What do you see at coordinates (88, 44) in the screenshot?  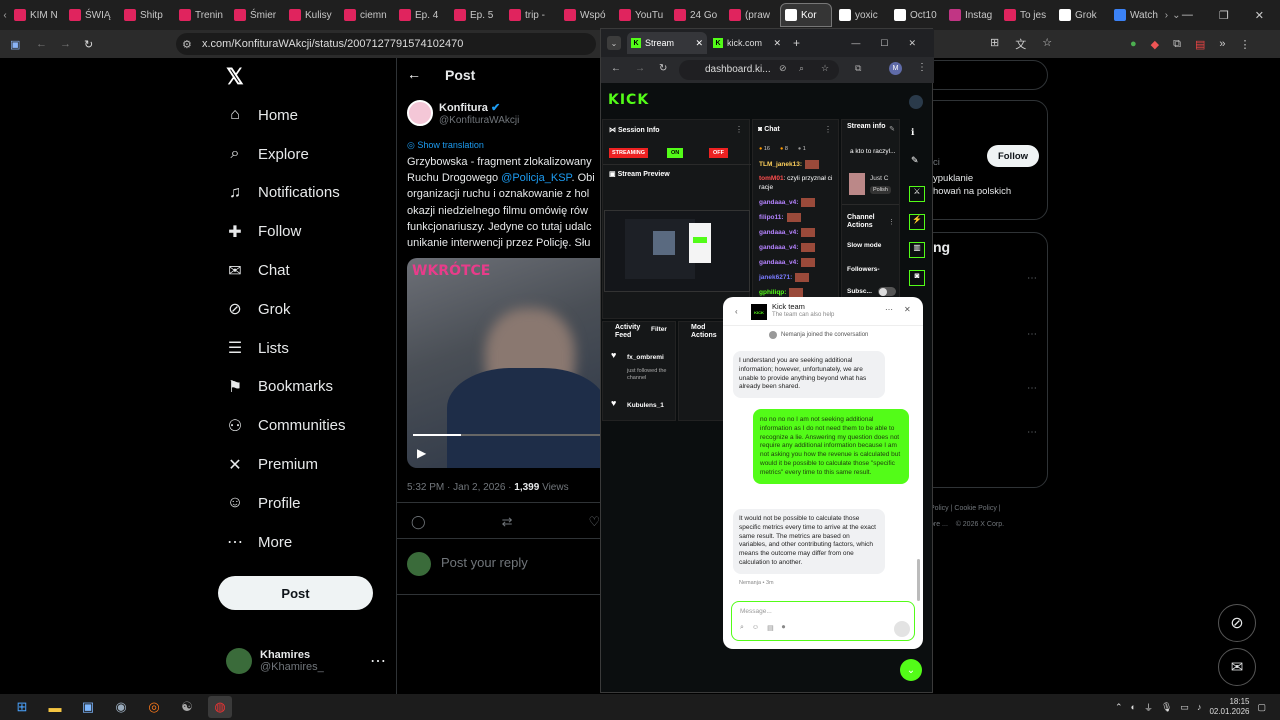 I see `reload-icon: ↻` at bounding box center [88, 44].